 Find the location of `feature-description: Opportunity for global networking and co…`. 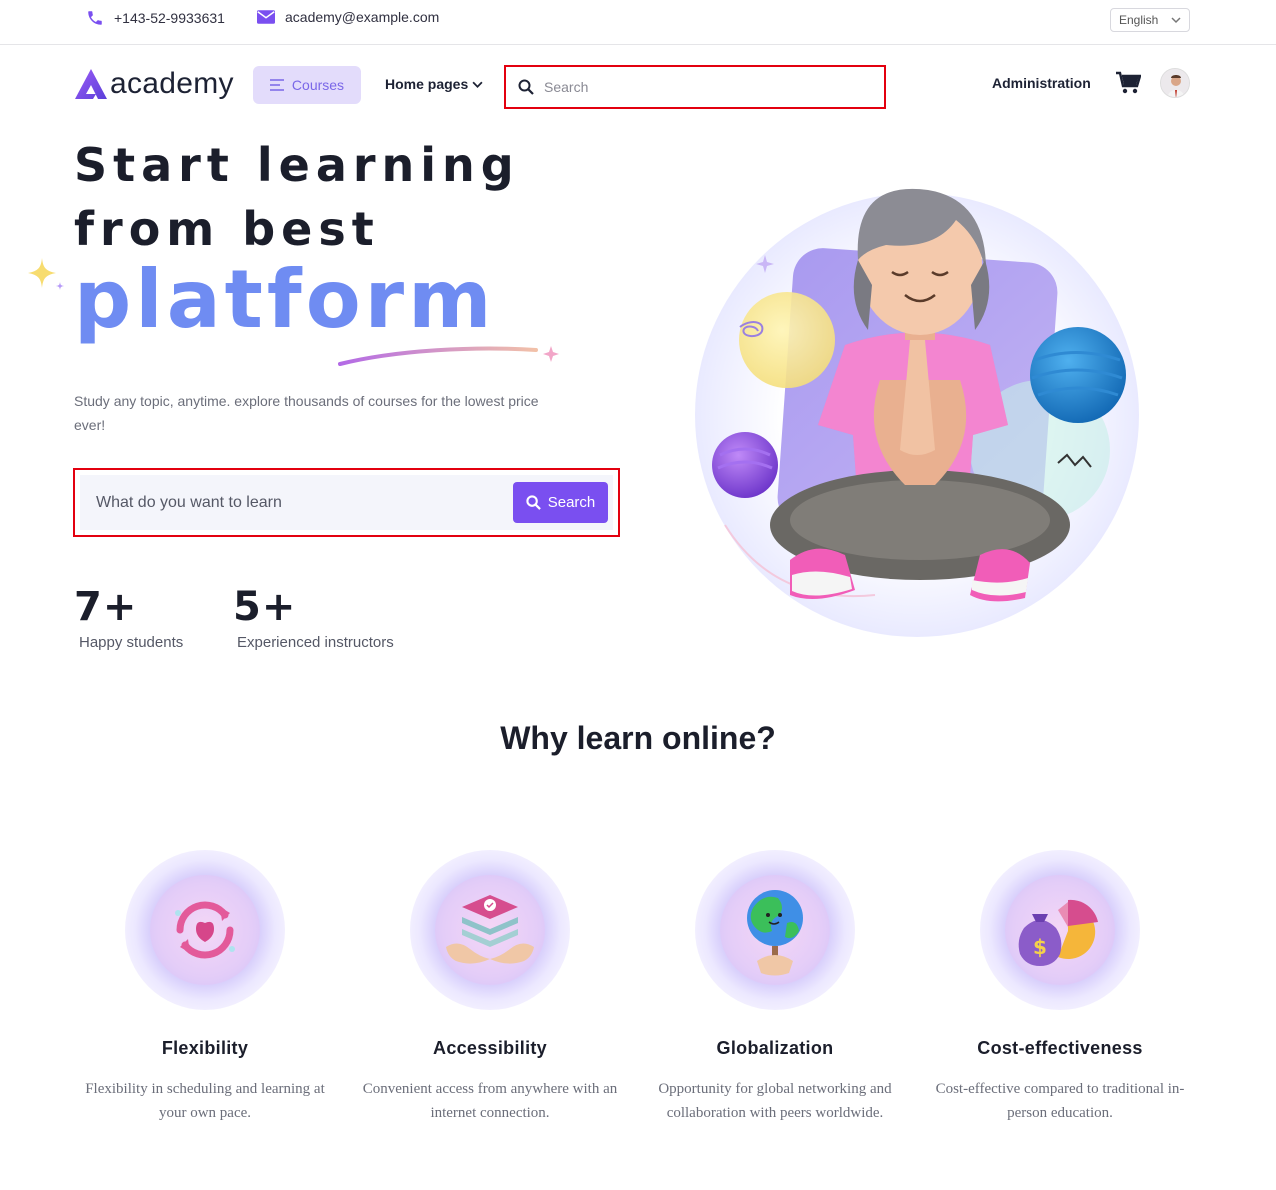

feature-description: Opportunity for global networking and co… is located at coordinates (775, 1101).